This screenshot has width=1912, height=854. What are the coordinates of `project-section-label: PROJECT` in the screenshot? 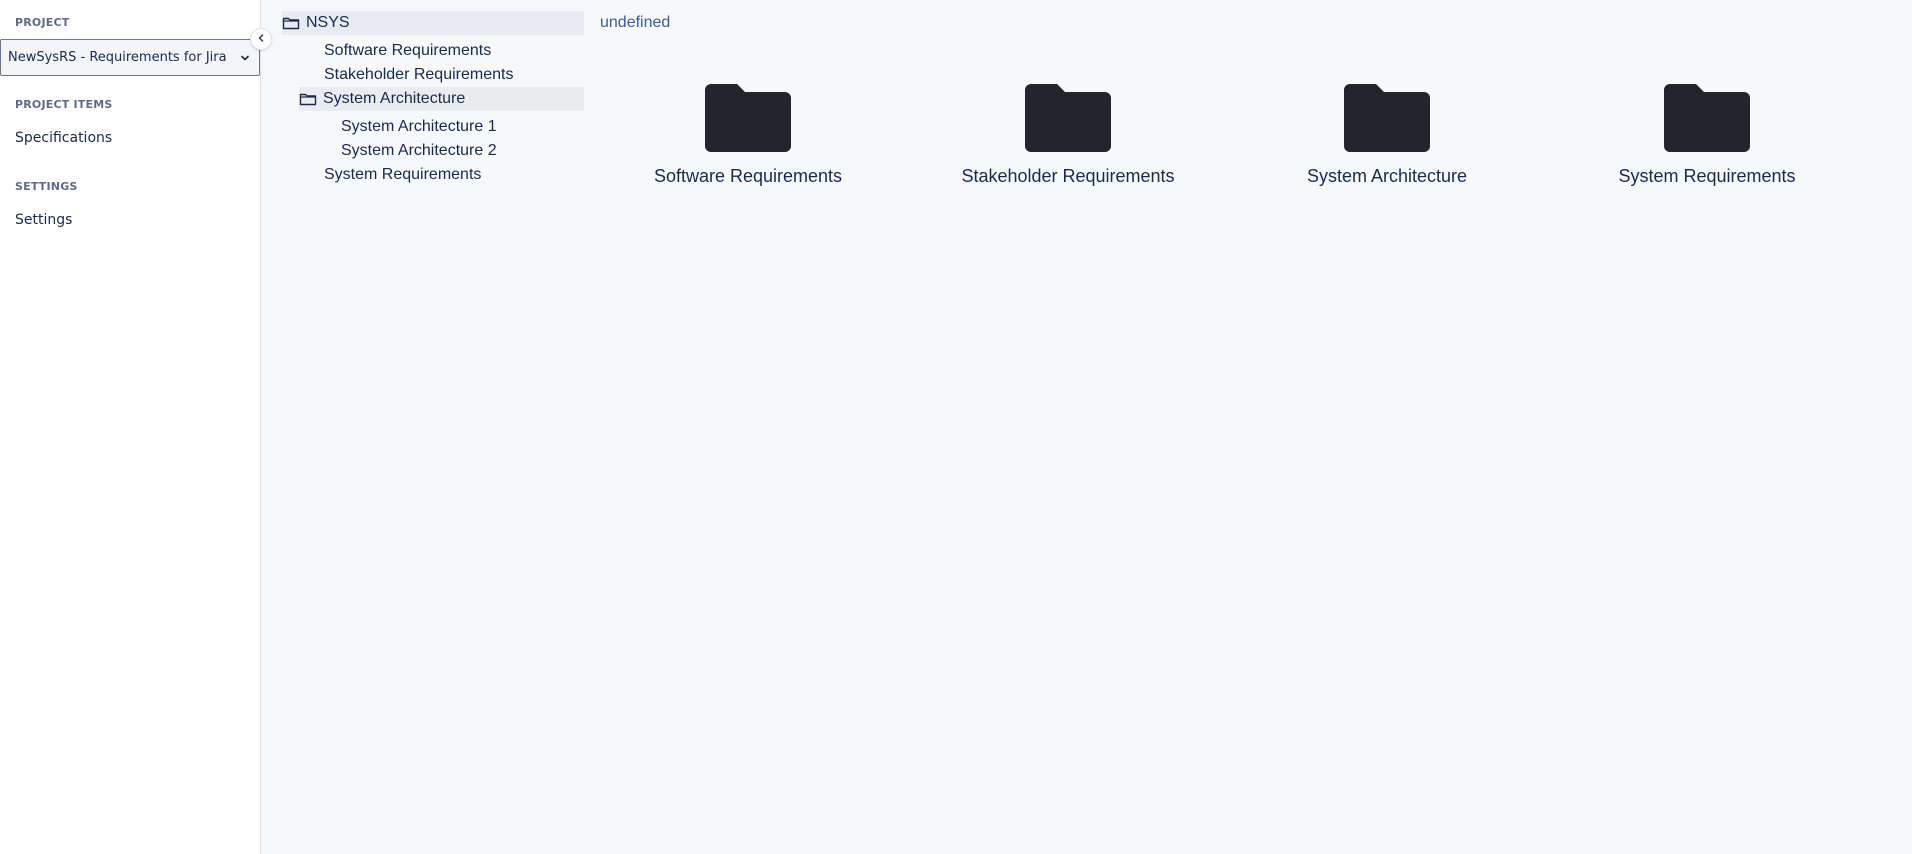 It's located at (42, 22).